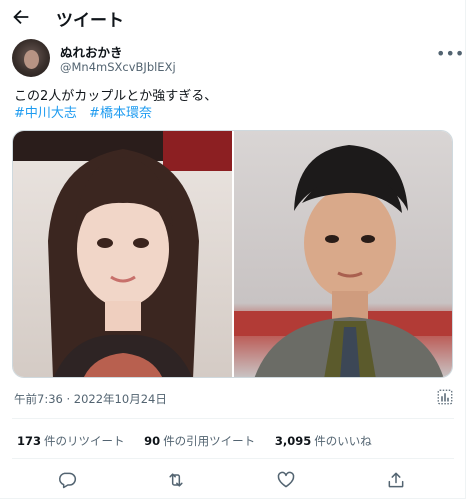 The width and height of the screenshot is (474, 501). I want to click on back-arrow-icon, so click(21, 17).